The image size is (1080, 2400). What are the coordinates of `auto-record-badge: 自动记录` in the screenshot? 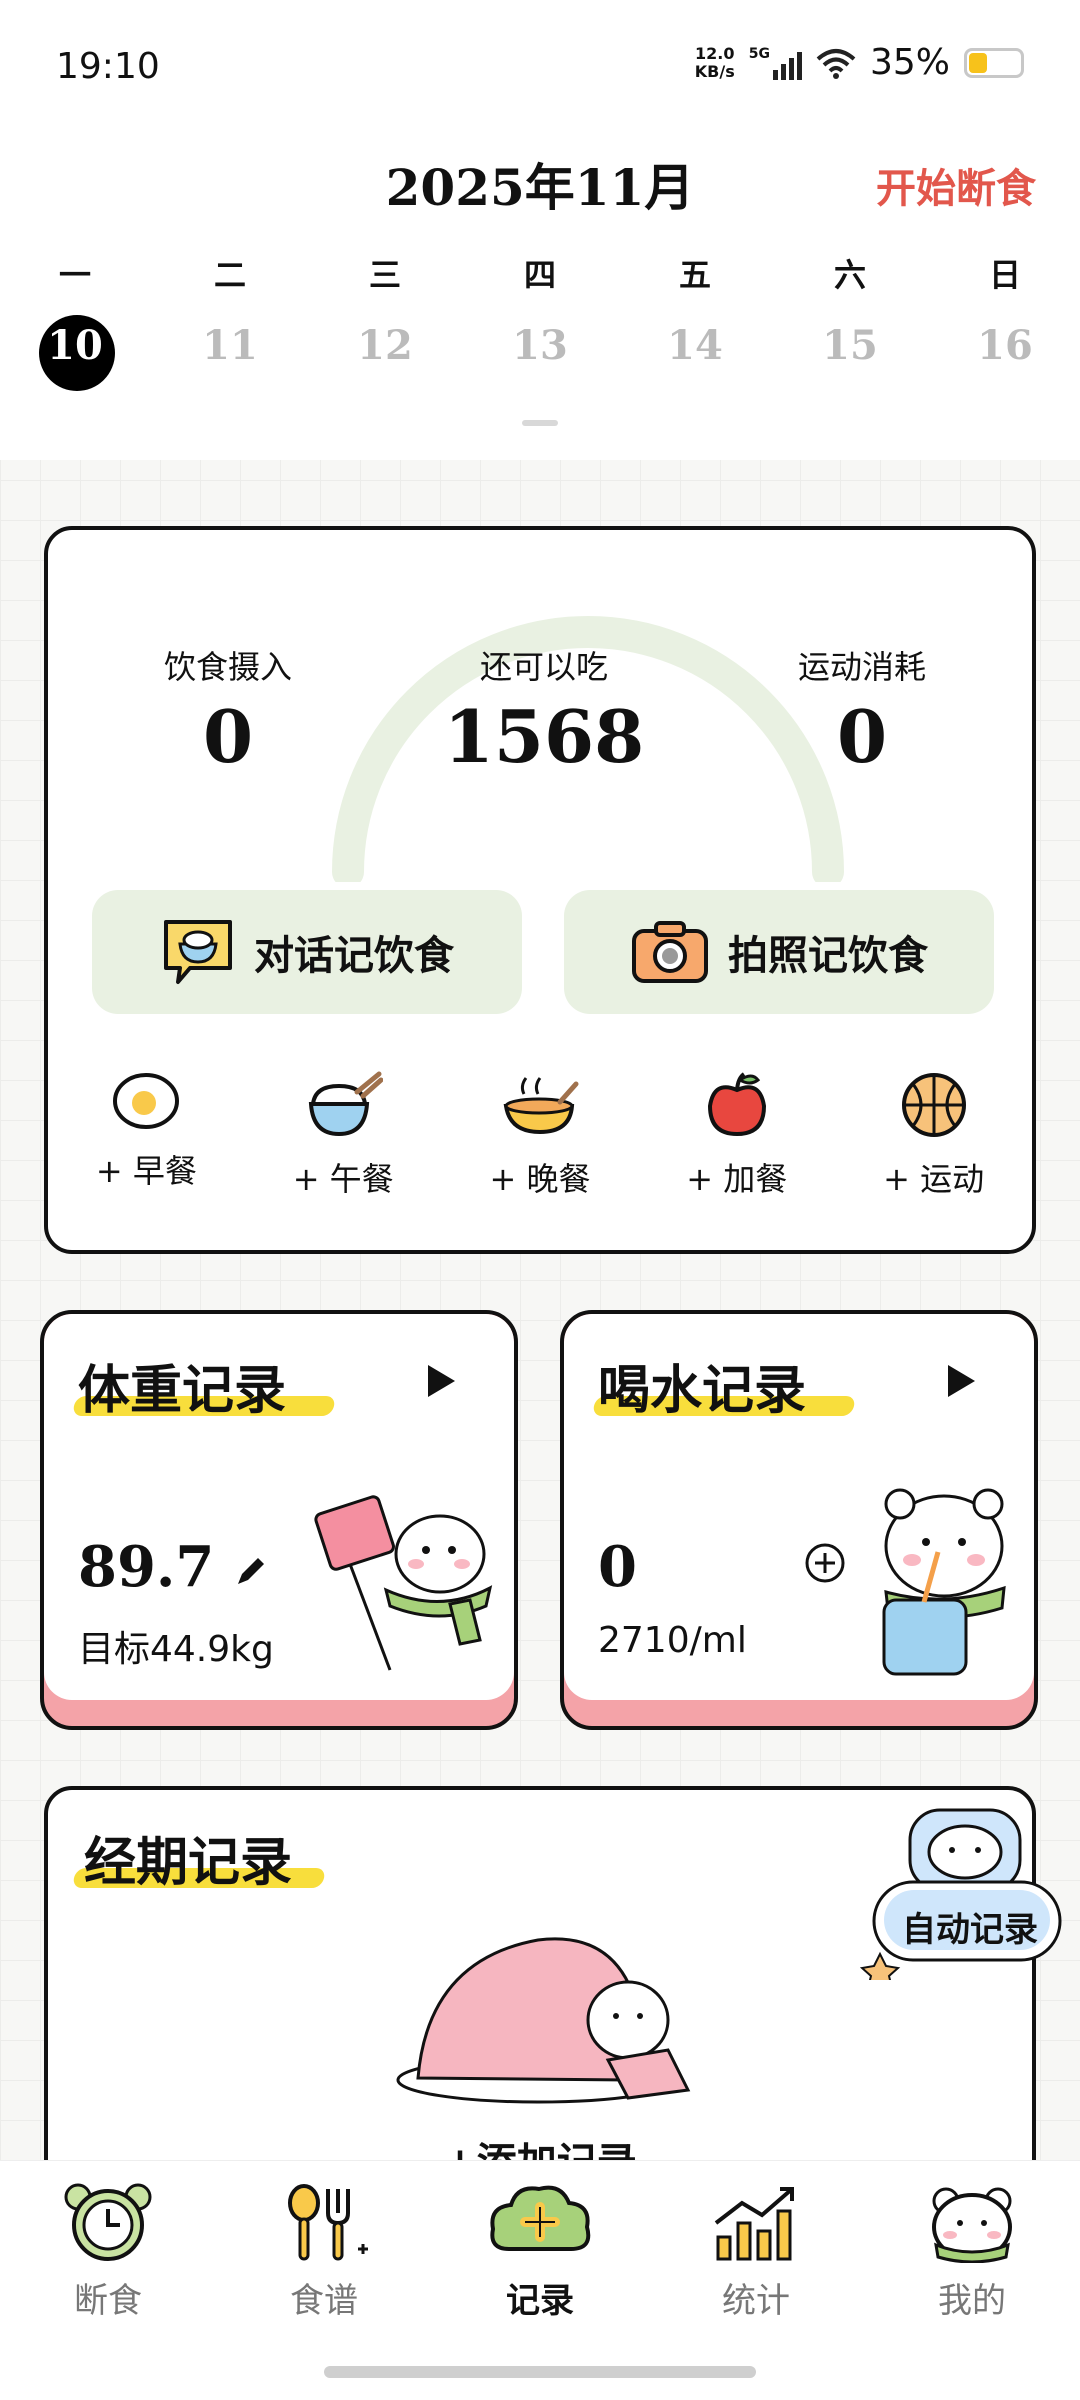 It's located at (965, 1885).